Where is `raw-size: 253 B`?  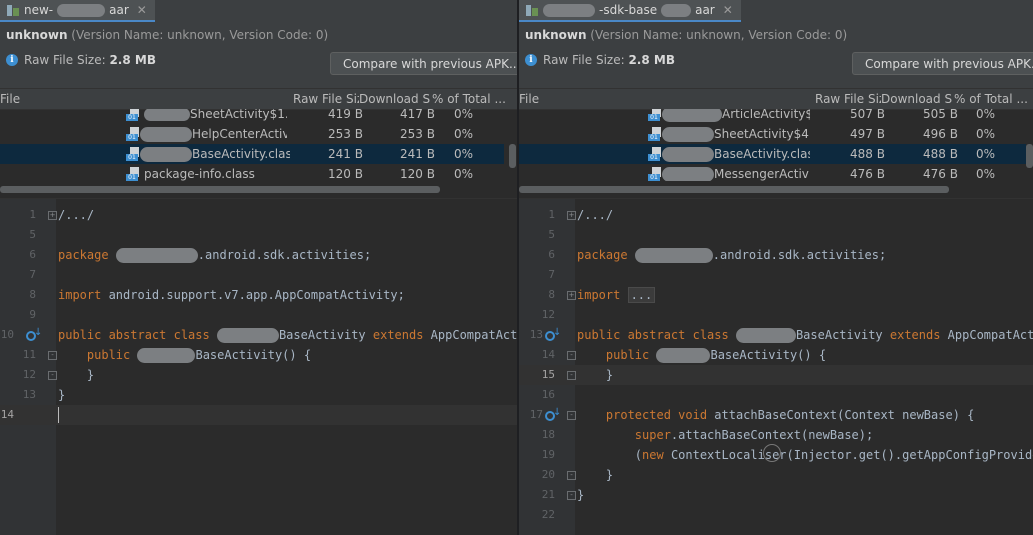 raw-size: 253 B is located at coordinates (345, 134).